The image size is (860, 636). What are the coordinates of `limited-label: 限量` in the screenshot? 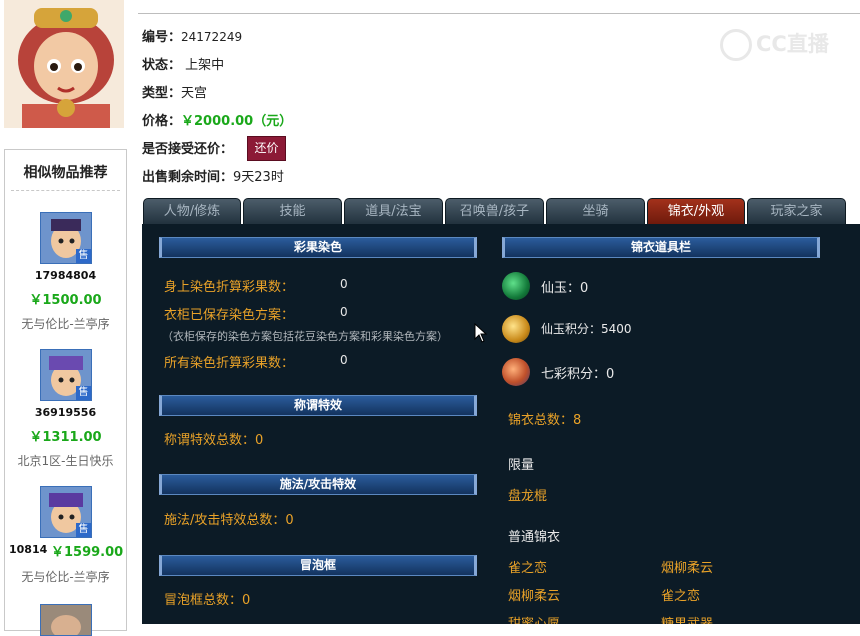 It's located at (521, 465).